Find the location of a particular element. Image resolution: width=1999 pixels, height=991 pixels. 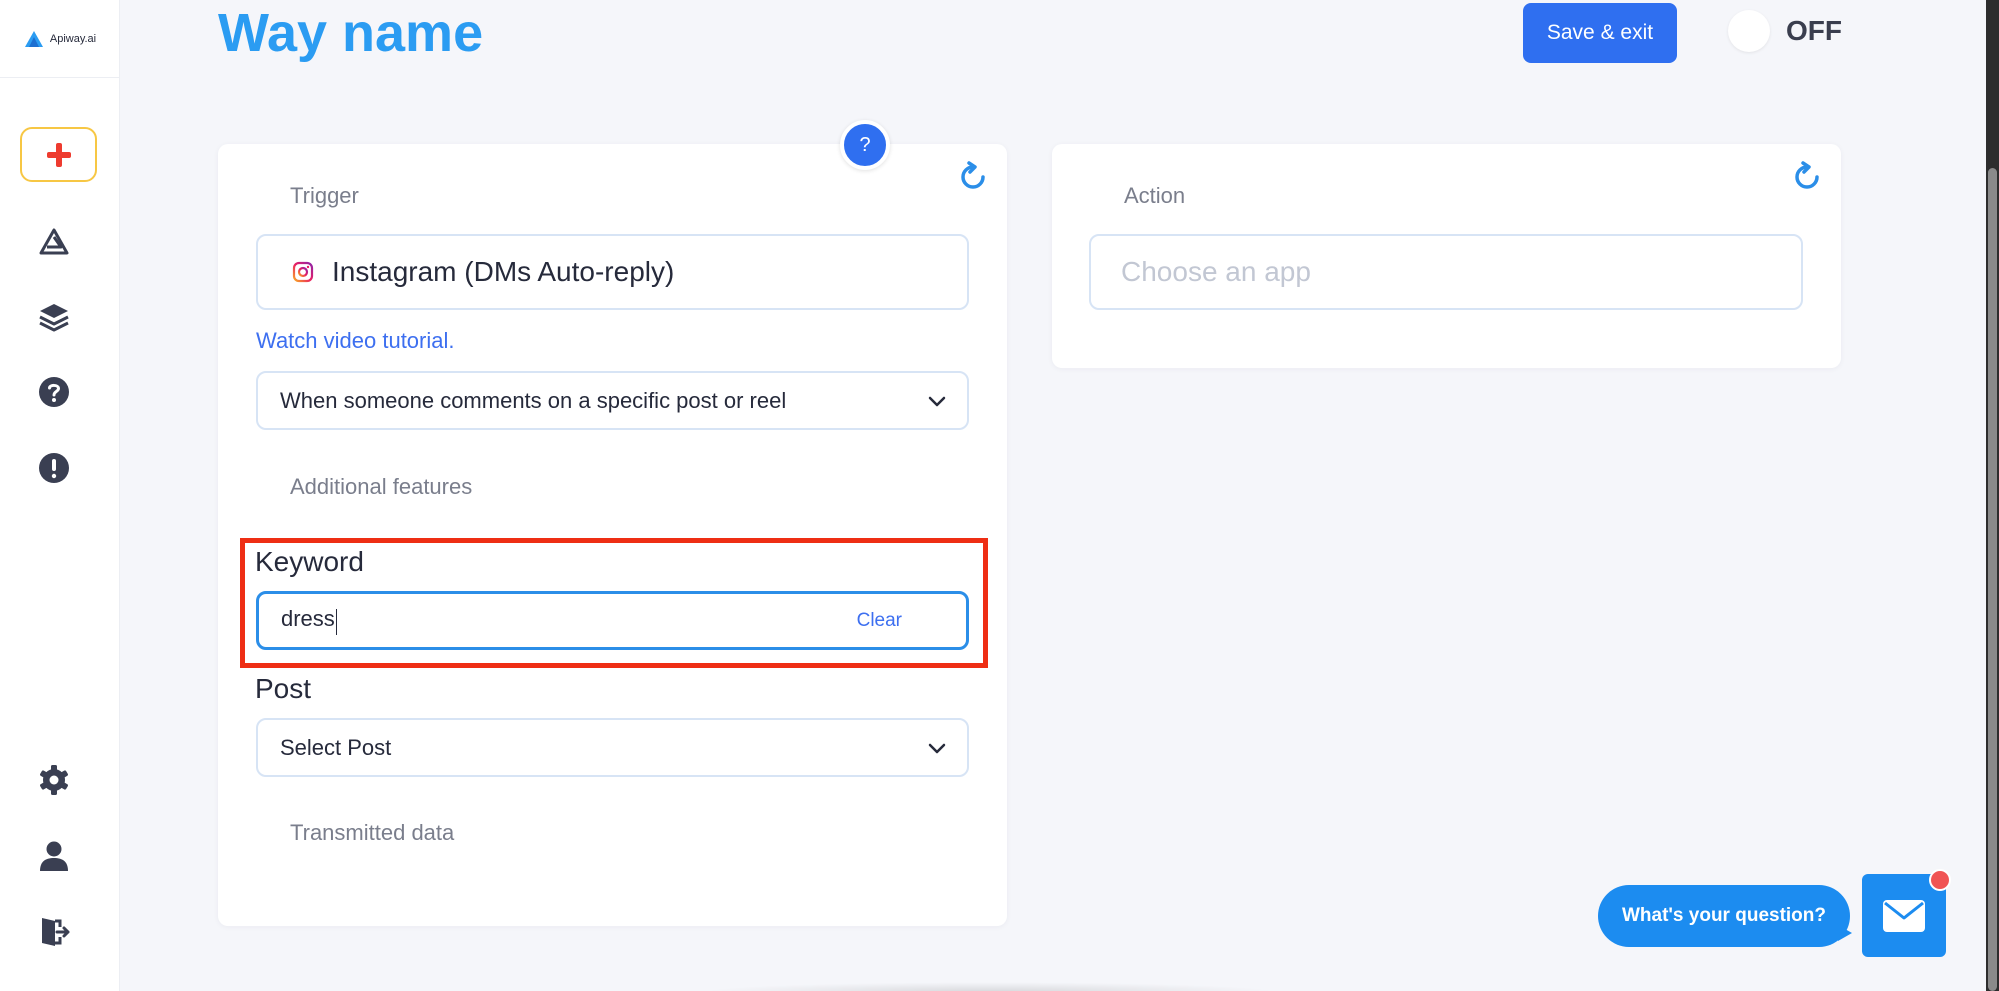

logout-icon is located at coordinates (56, 932).